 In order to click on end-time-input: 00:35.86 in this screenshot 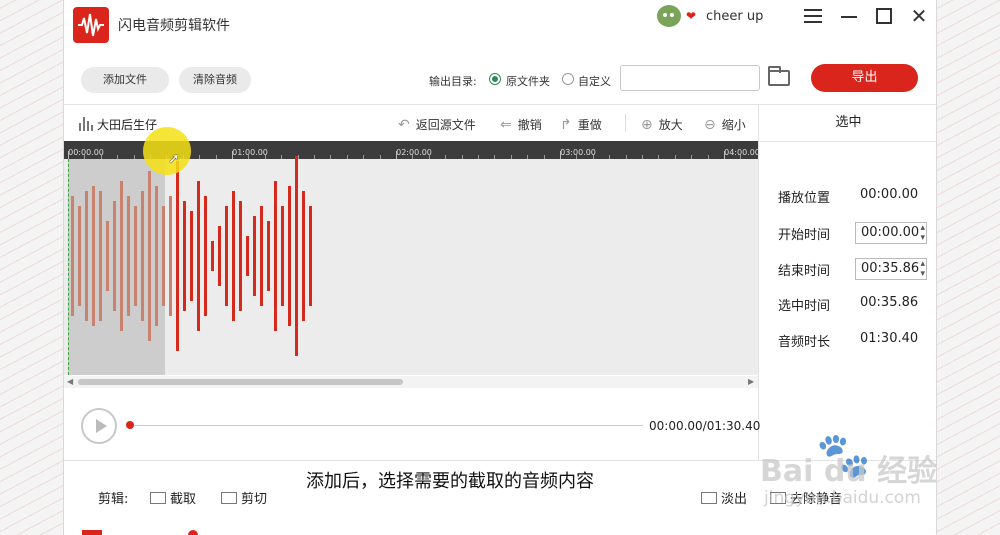, I will do `click(891, 269)`.